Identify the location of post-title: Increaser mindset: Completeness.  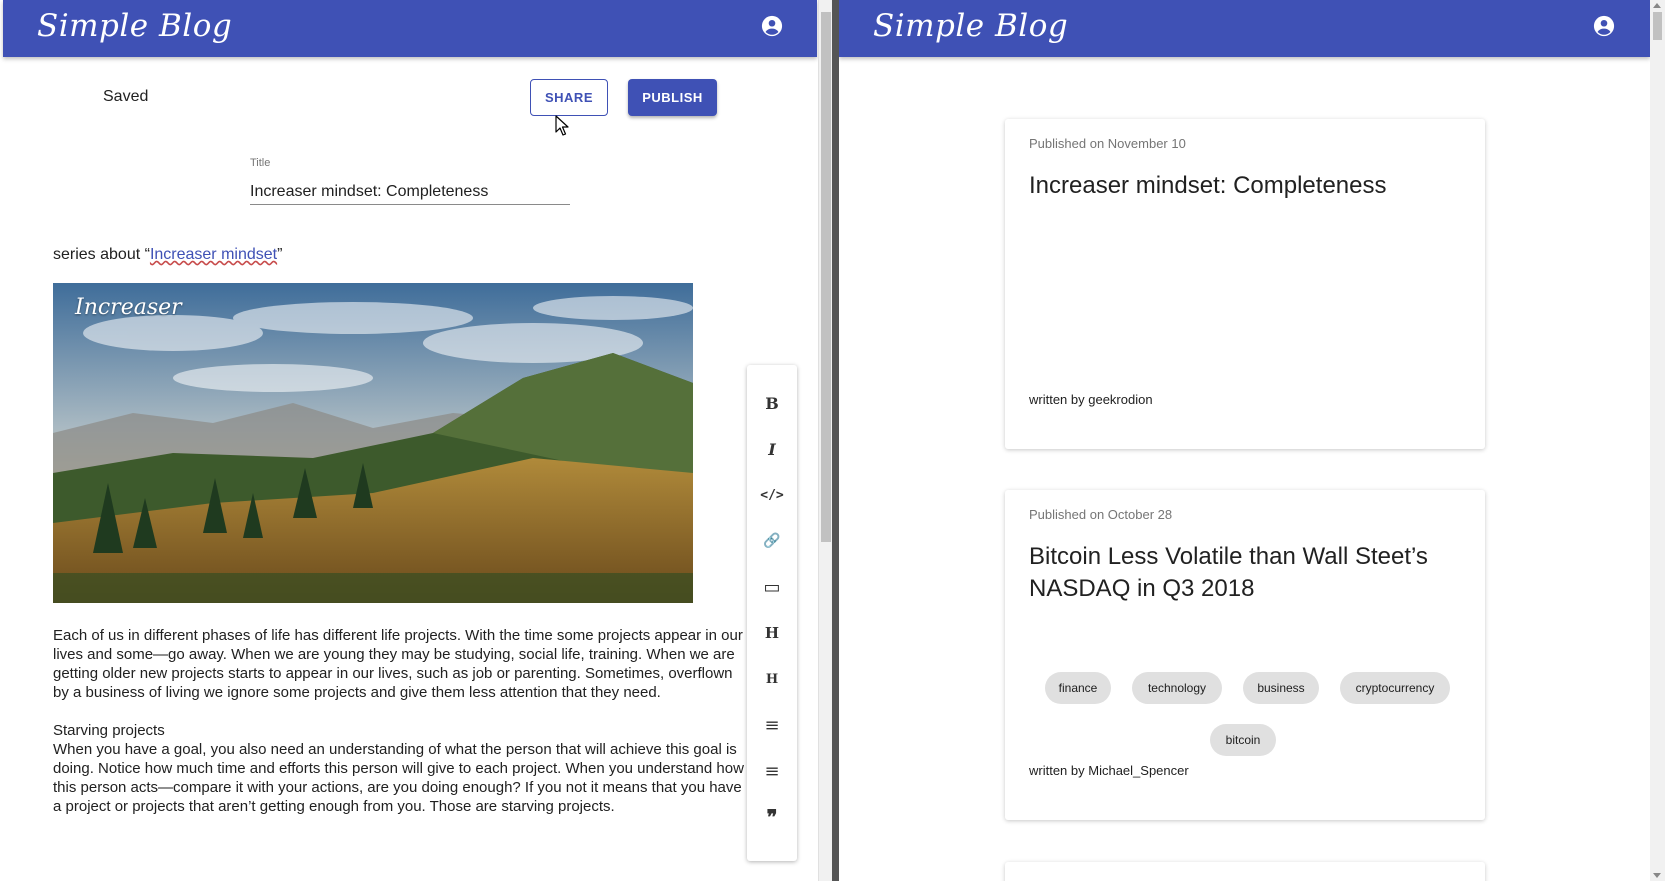
(1244, 186).